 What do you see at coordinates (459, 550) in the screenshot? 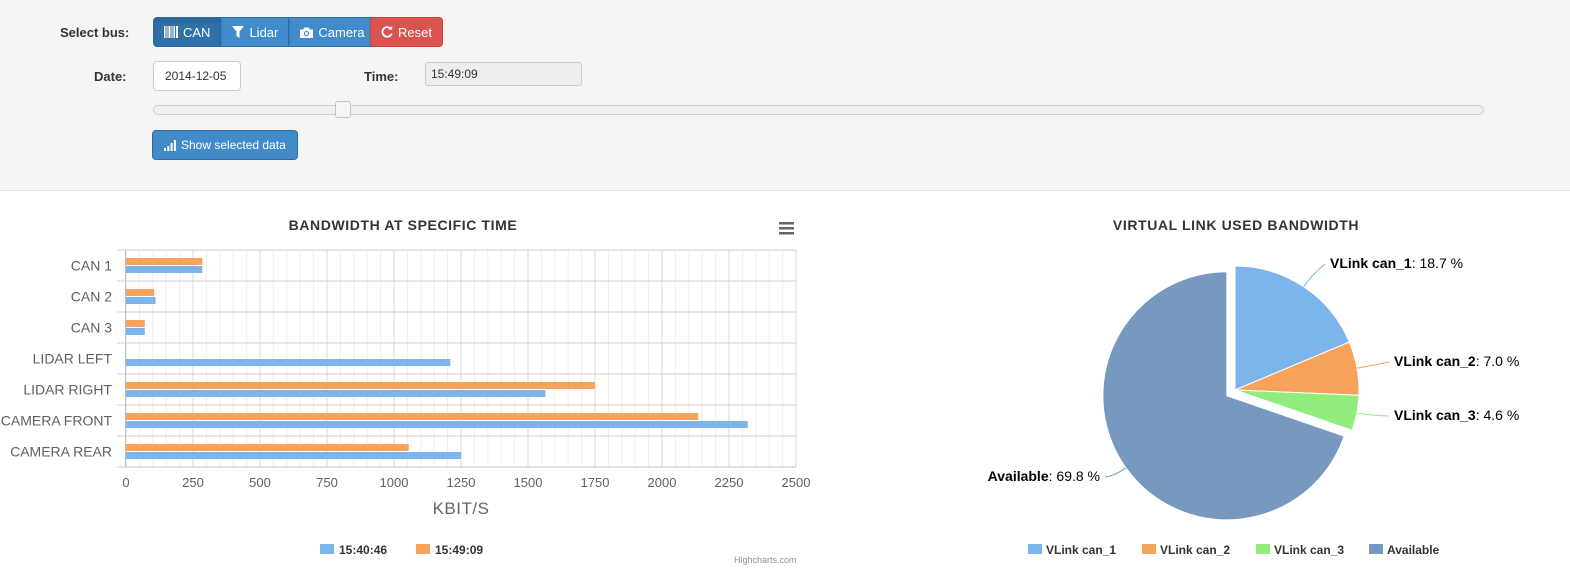
I see `legend-label-series-2: 15:49:09` at bounding box center [459, 550].